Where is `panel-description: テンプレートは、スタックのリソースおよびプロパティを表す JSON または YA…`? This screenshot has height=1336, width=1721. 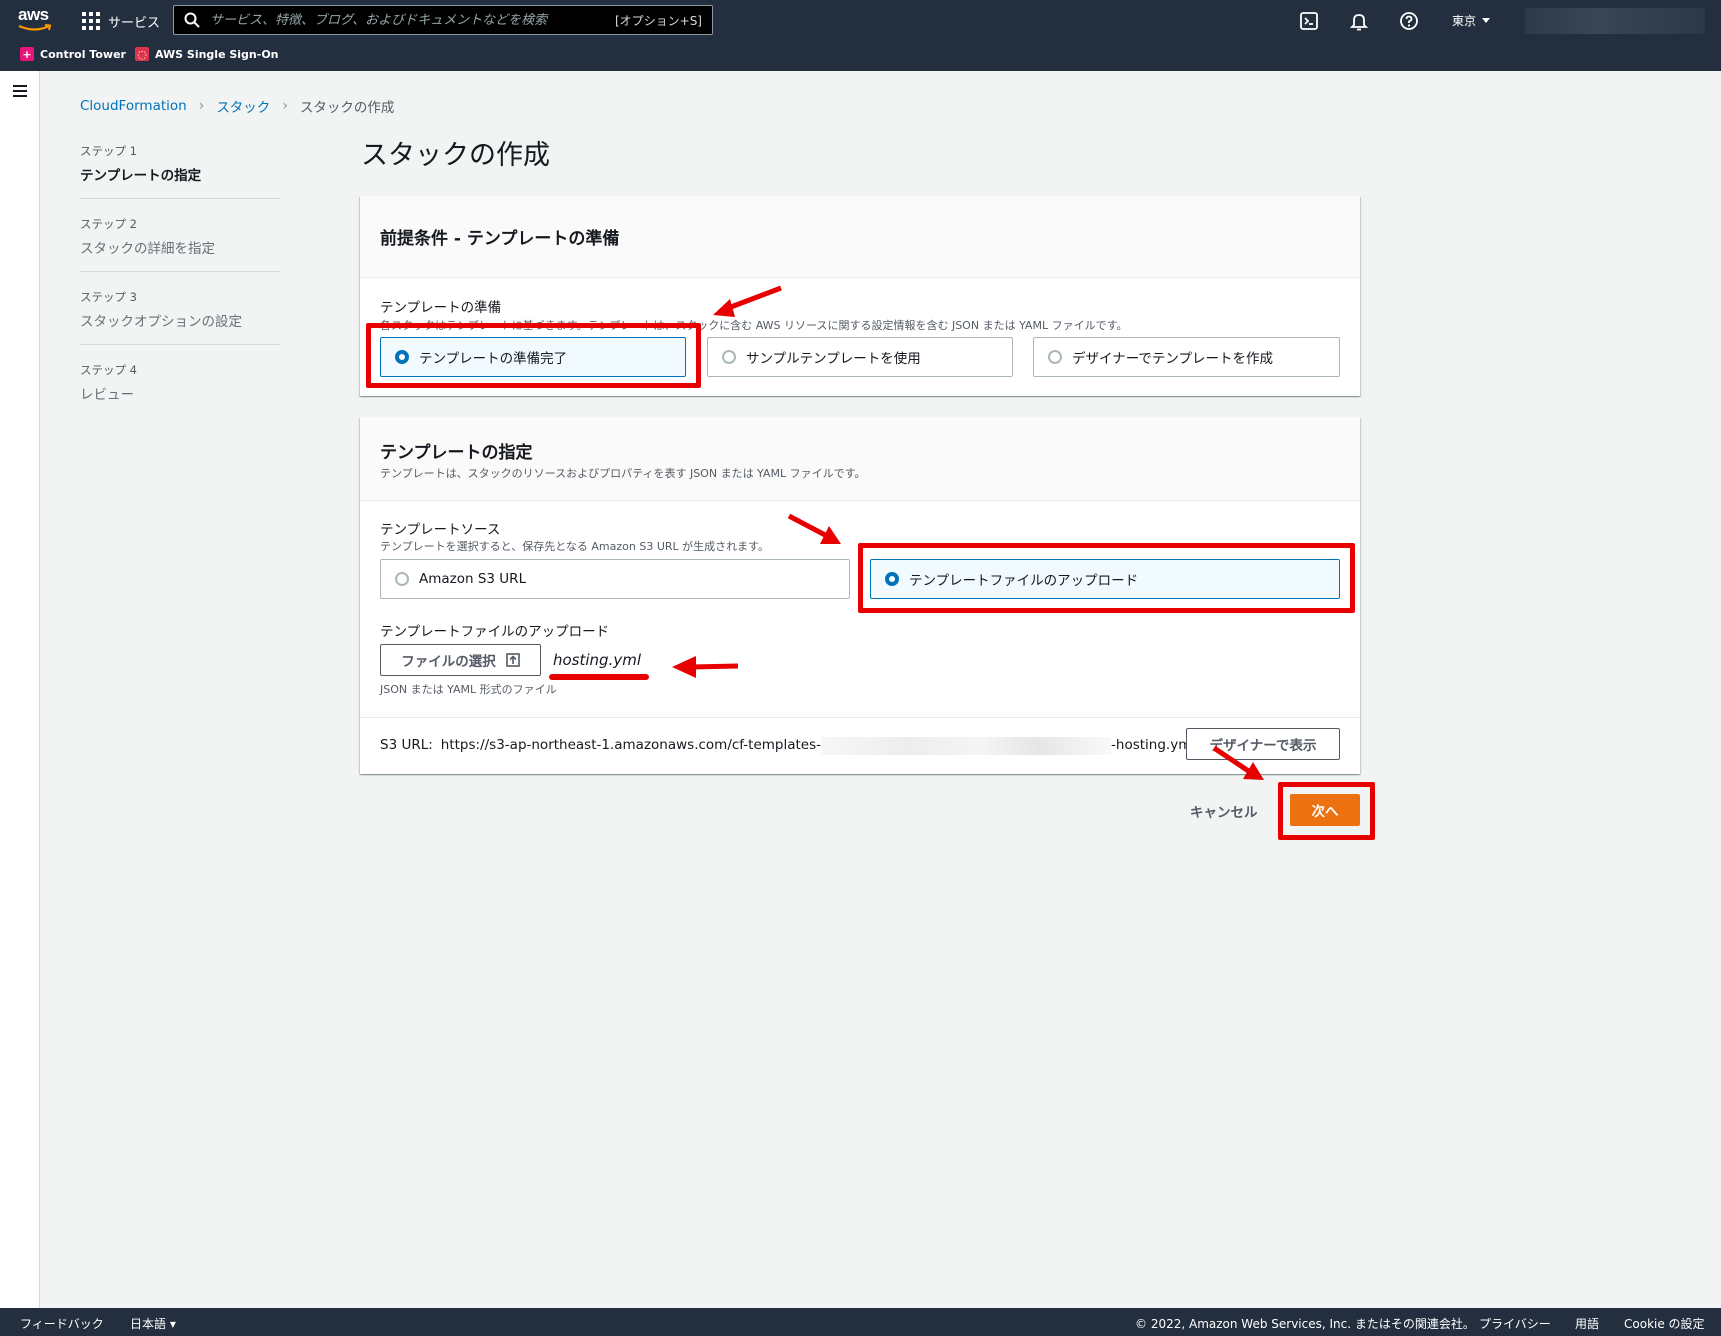 panel-description: テンプレートは、スタックのリソースおよびプロパティを表す JSON または YA… is located at coordinates (623, 473).